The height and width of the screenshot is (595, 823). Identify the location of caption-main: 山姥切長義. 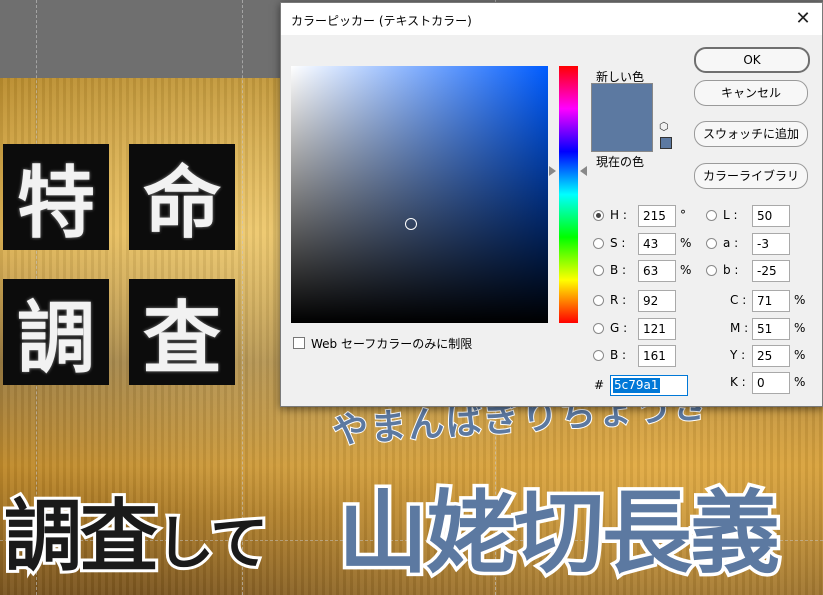
(559, 534).